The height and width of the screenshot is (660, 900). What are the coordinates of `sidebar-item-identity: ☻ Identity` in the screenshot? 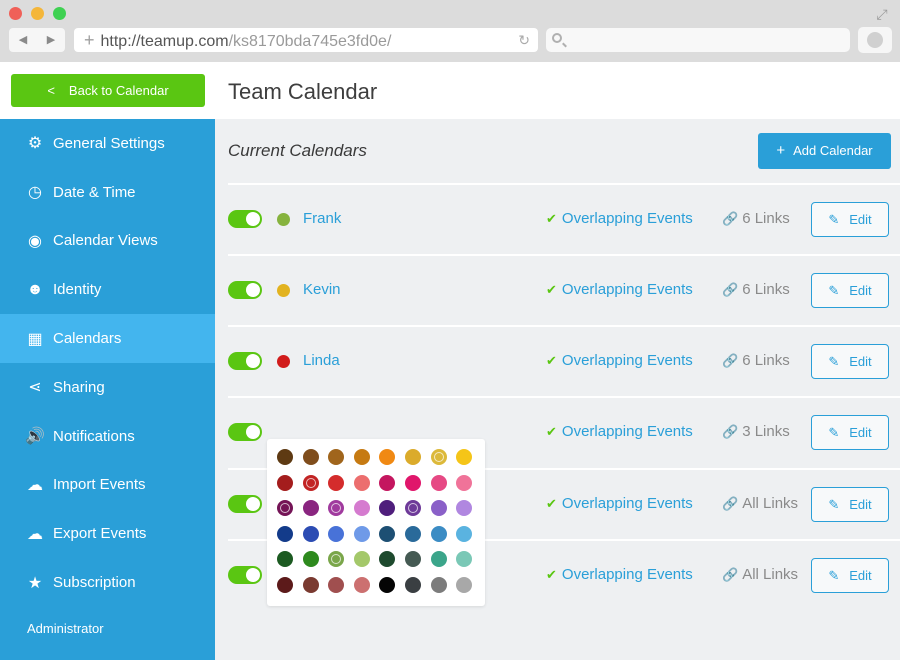 It's located at (107, 289).